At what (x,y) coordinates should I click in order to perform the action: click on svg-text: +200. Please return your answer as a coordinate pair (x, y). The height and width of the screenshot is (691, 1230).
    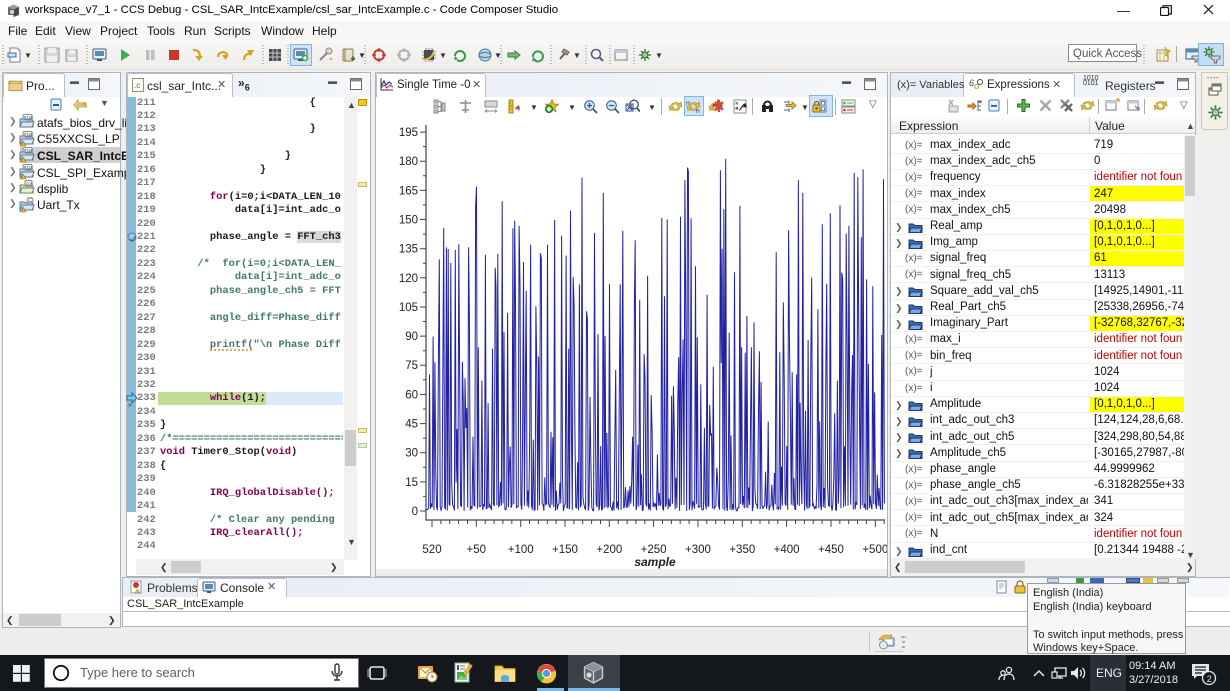
    Looking at the image, I should click on (609, 550).